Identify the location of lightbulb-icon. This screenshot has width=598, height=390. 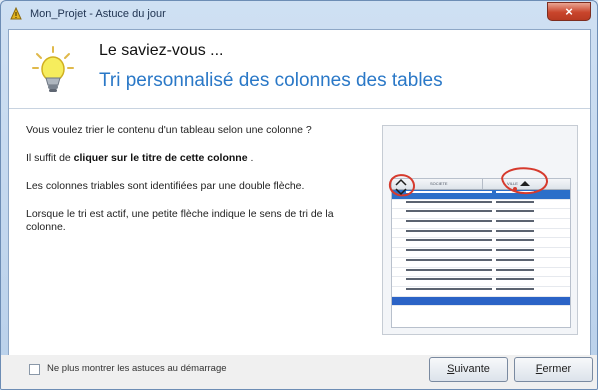
(53, 69).